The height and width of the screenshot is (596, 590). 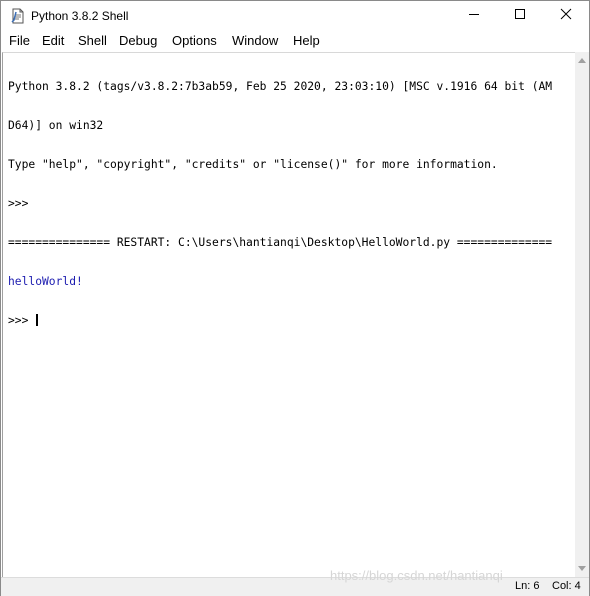 I want to click on minimize-icon, so click(x=474, y=16).